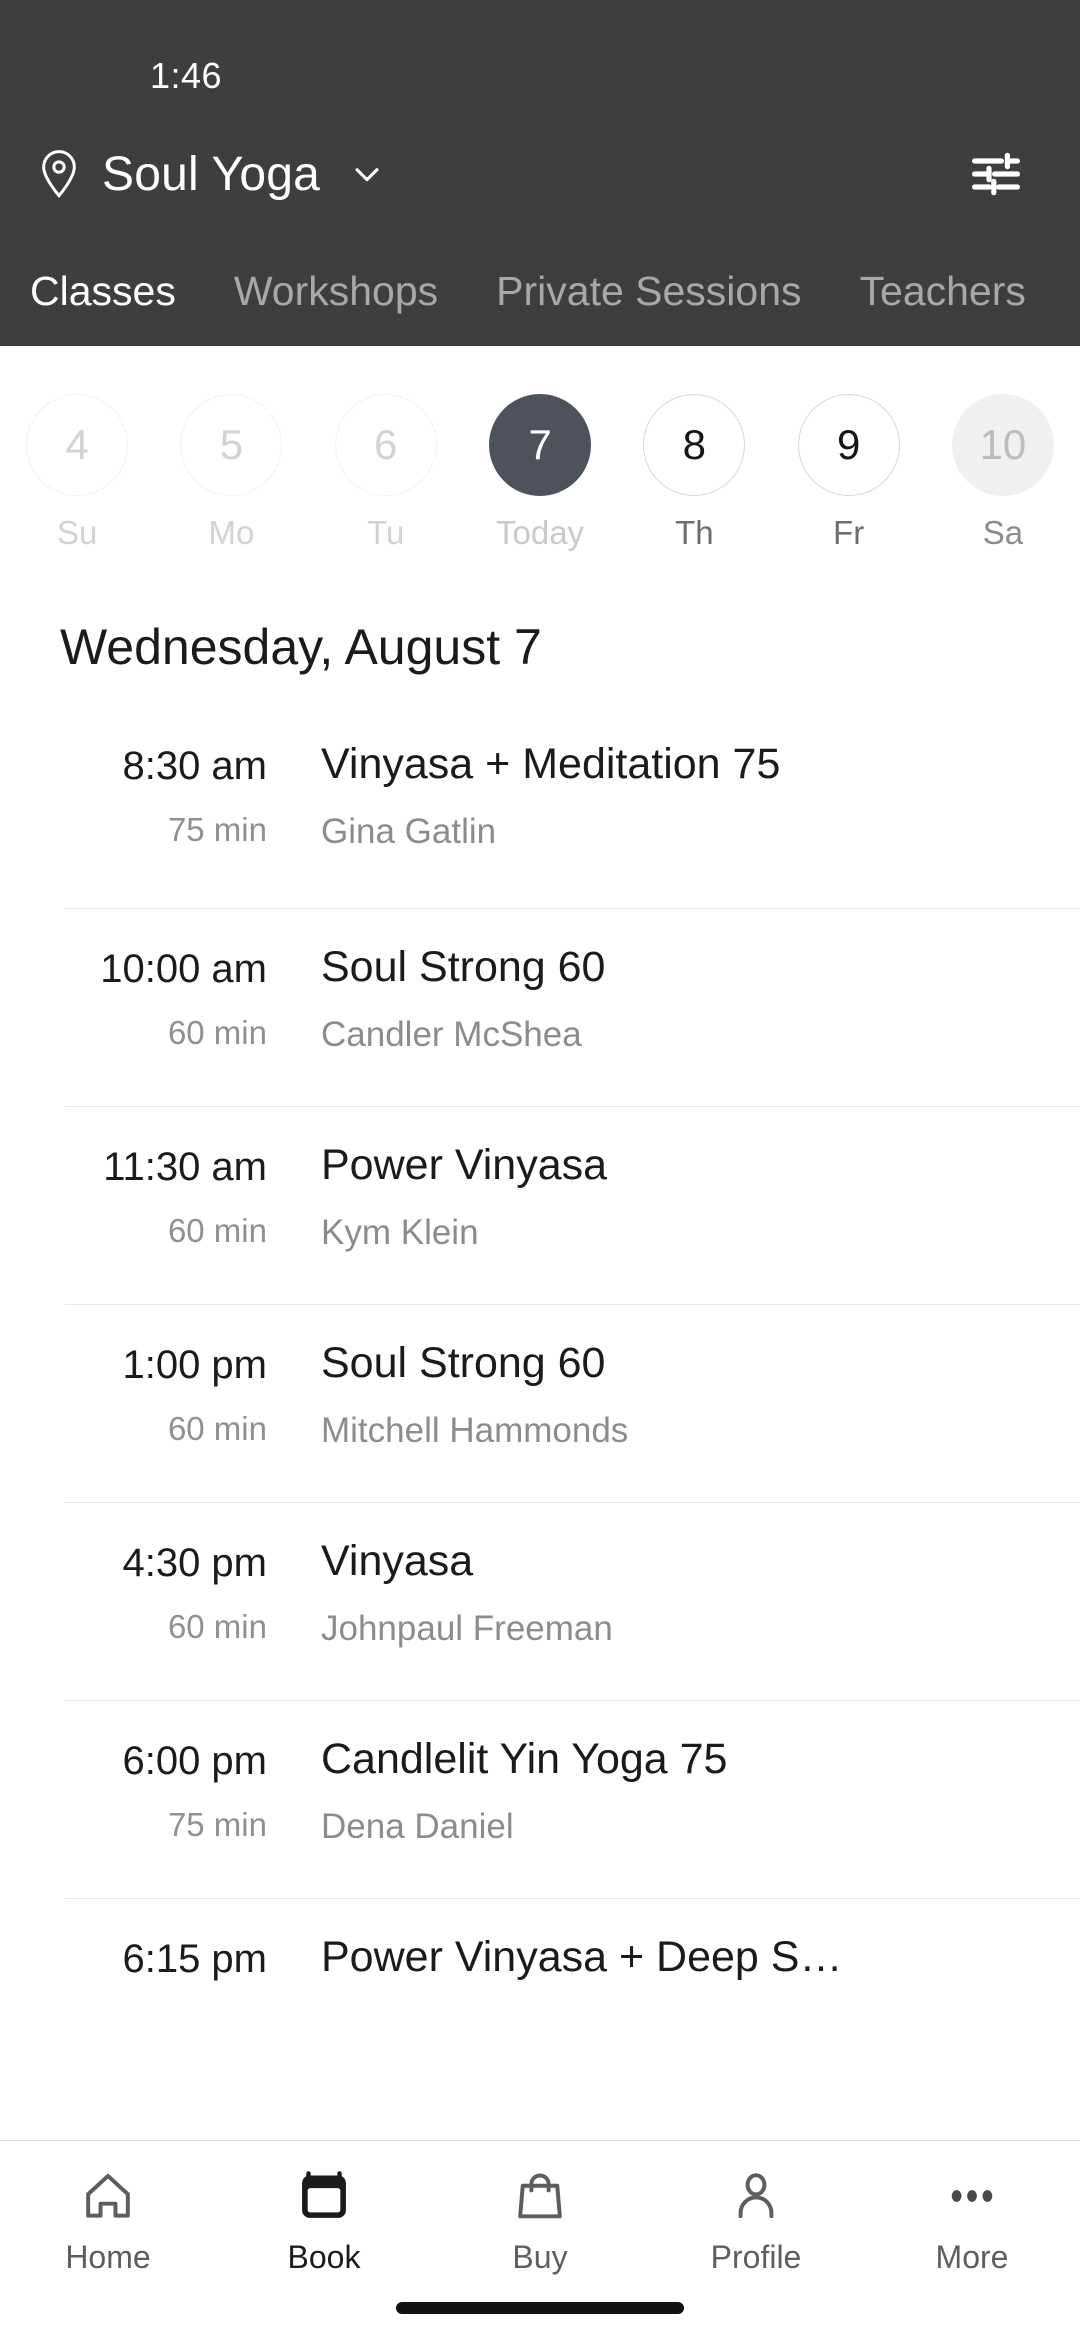 The width and height of the screenshot is (1080, 2340). I want to click on class-info-column: Soul Strong 60 Mitchell Hammonds, so click(660, 1393).